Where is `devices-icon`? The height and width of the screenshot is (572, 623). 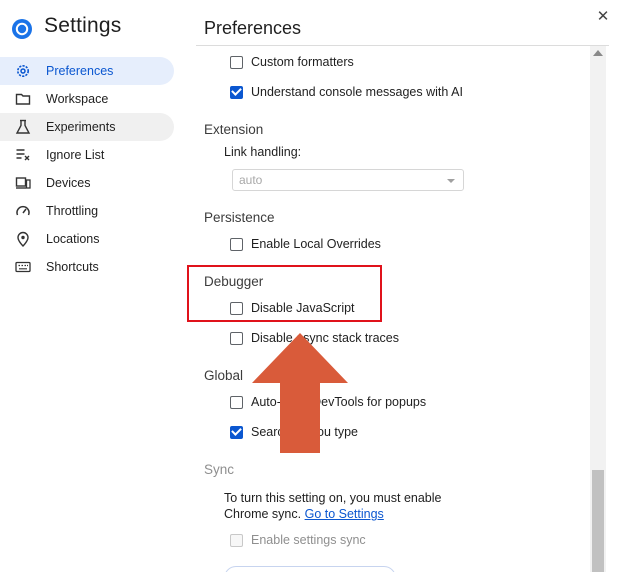
devices-icon is located at coordinates (23, 183).